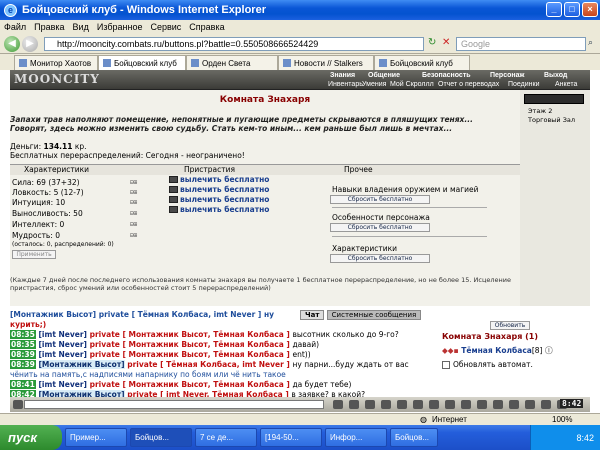 This screenshot has height=450, width=600. I want to click on menu-security: Безопасность, so click(446, 75).